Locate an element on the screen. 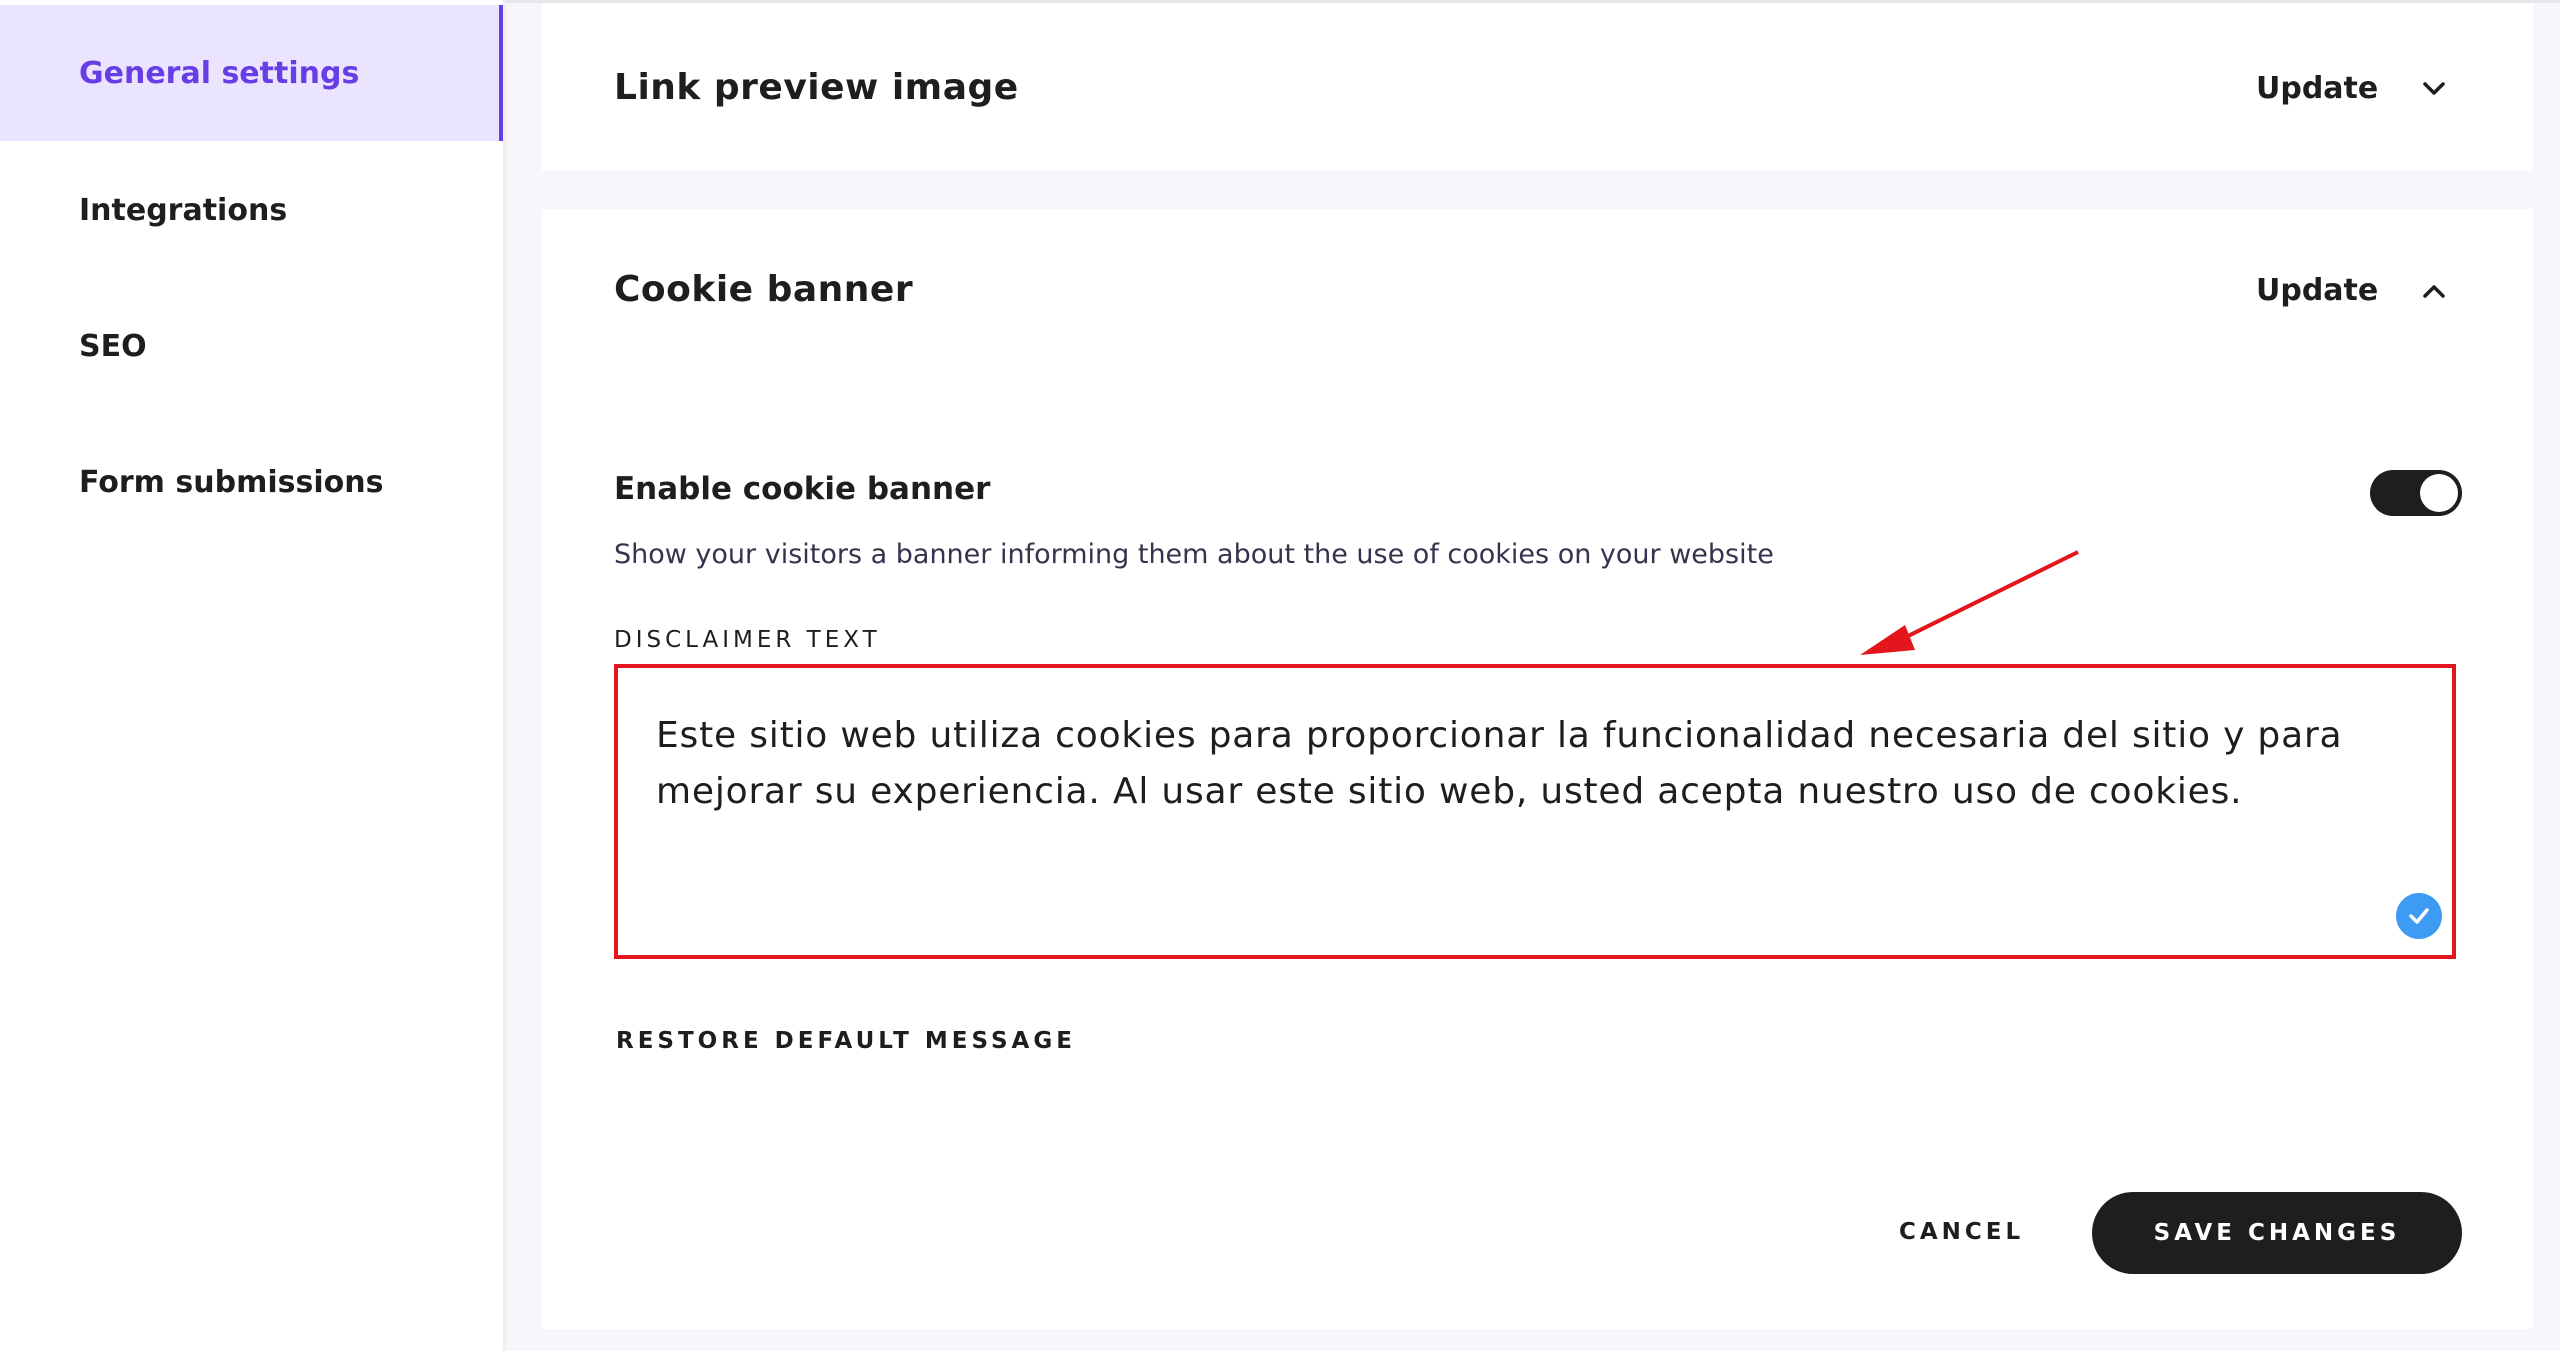 This screenshot has width=2560, height=1351. sidebar-divider is located at coordinates (504, 675).